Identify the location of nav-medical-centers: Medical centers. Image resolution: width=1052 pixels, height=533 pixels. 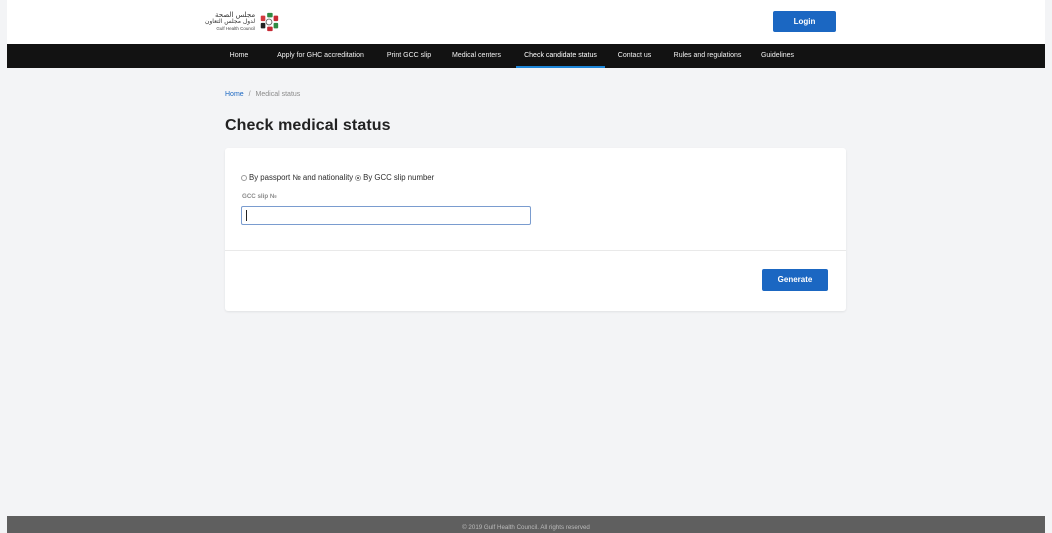
(476, 56).